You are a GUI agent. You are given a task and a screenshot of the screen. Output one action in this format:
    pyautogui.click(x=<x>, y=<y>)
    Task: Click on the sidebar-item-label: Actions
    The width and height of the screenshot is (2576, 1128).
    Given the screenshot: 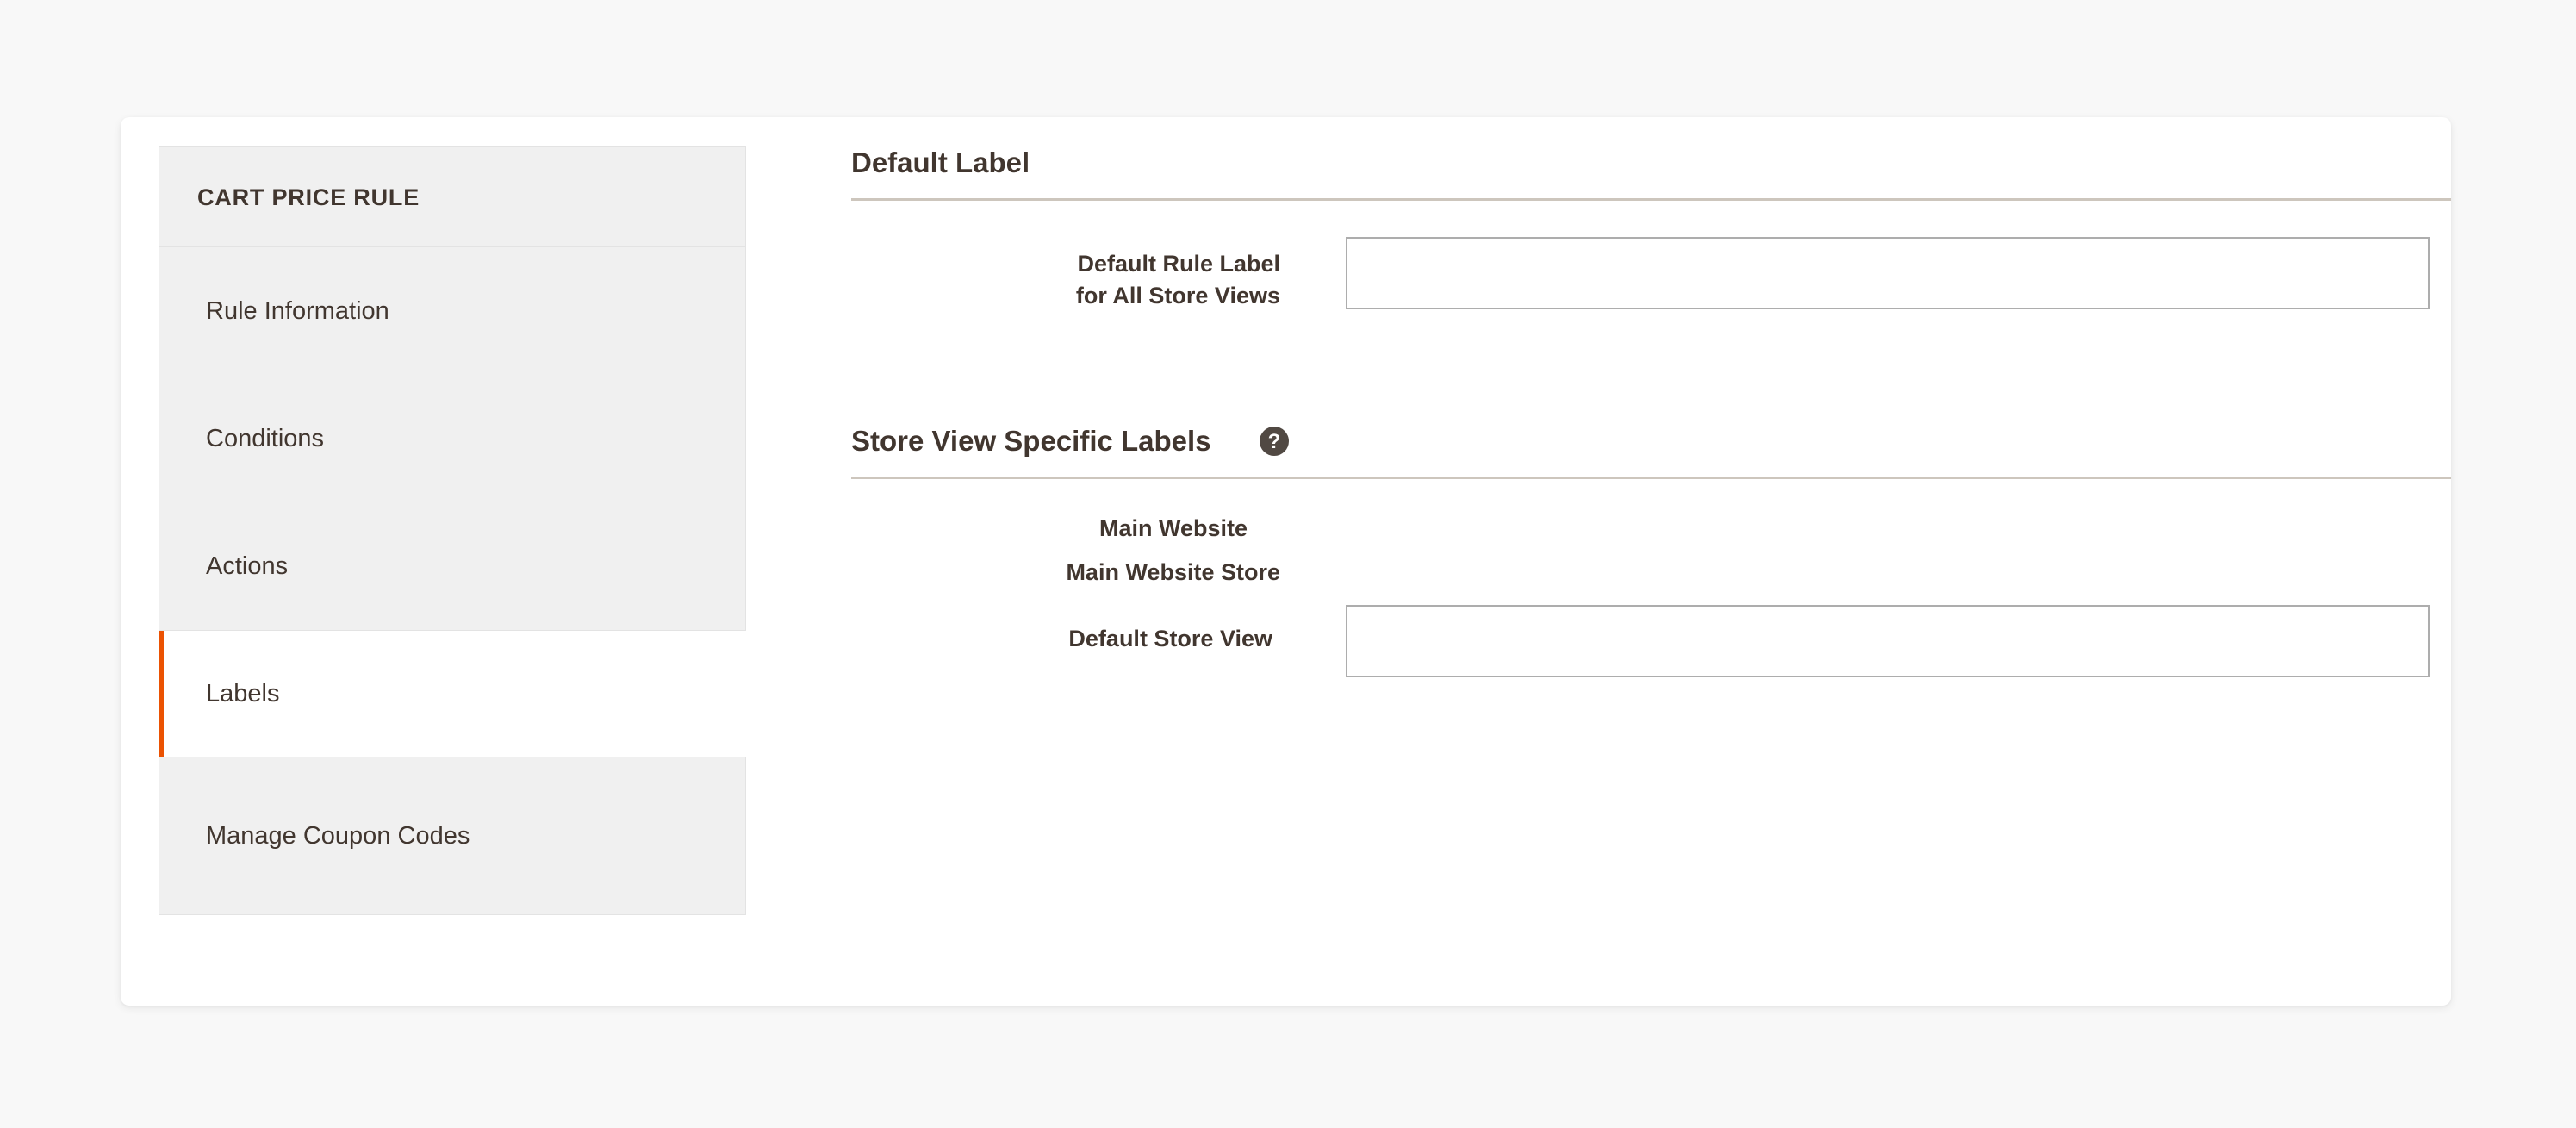 What is the action you would take?
    pyautogui.click(x=248, y=566)
    